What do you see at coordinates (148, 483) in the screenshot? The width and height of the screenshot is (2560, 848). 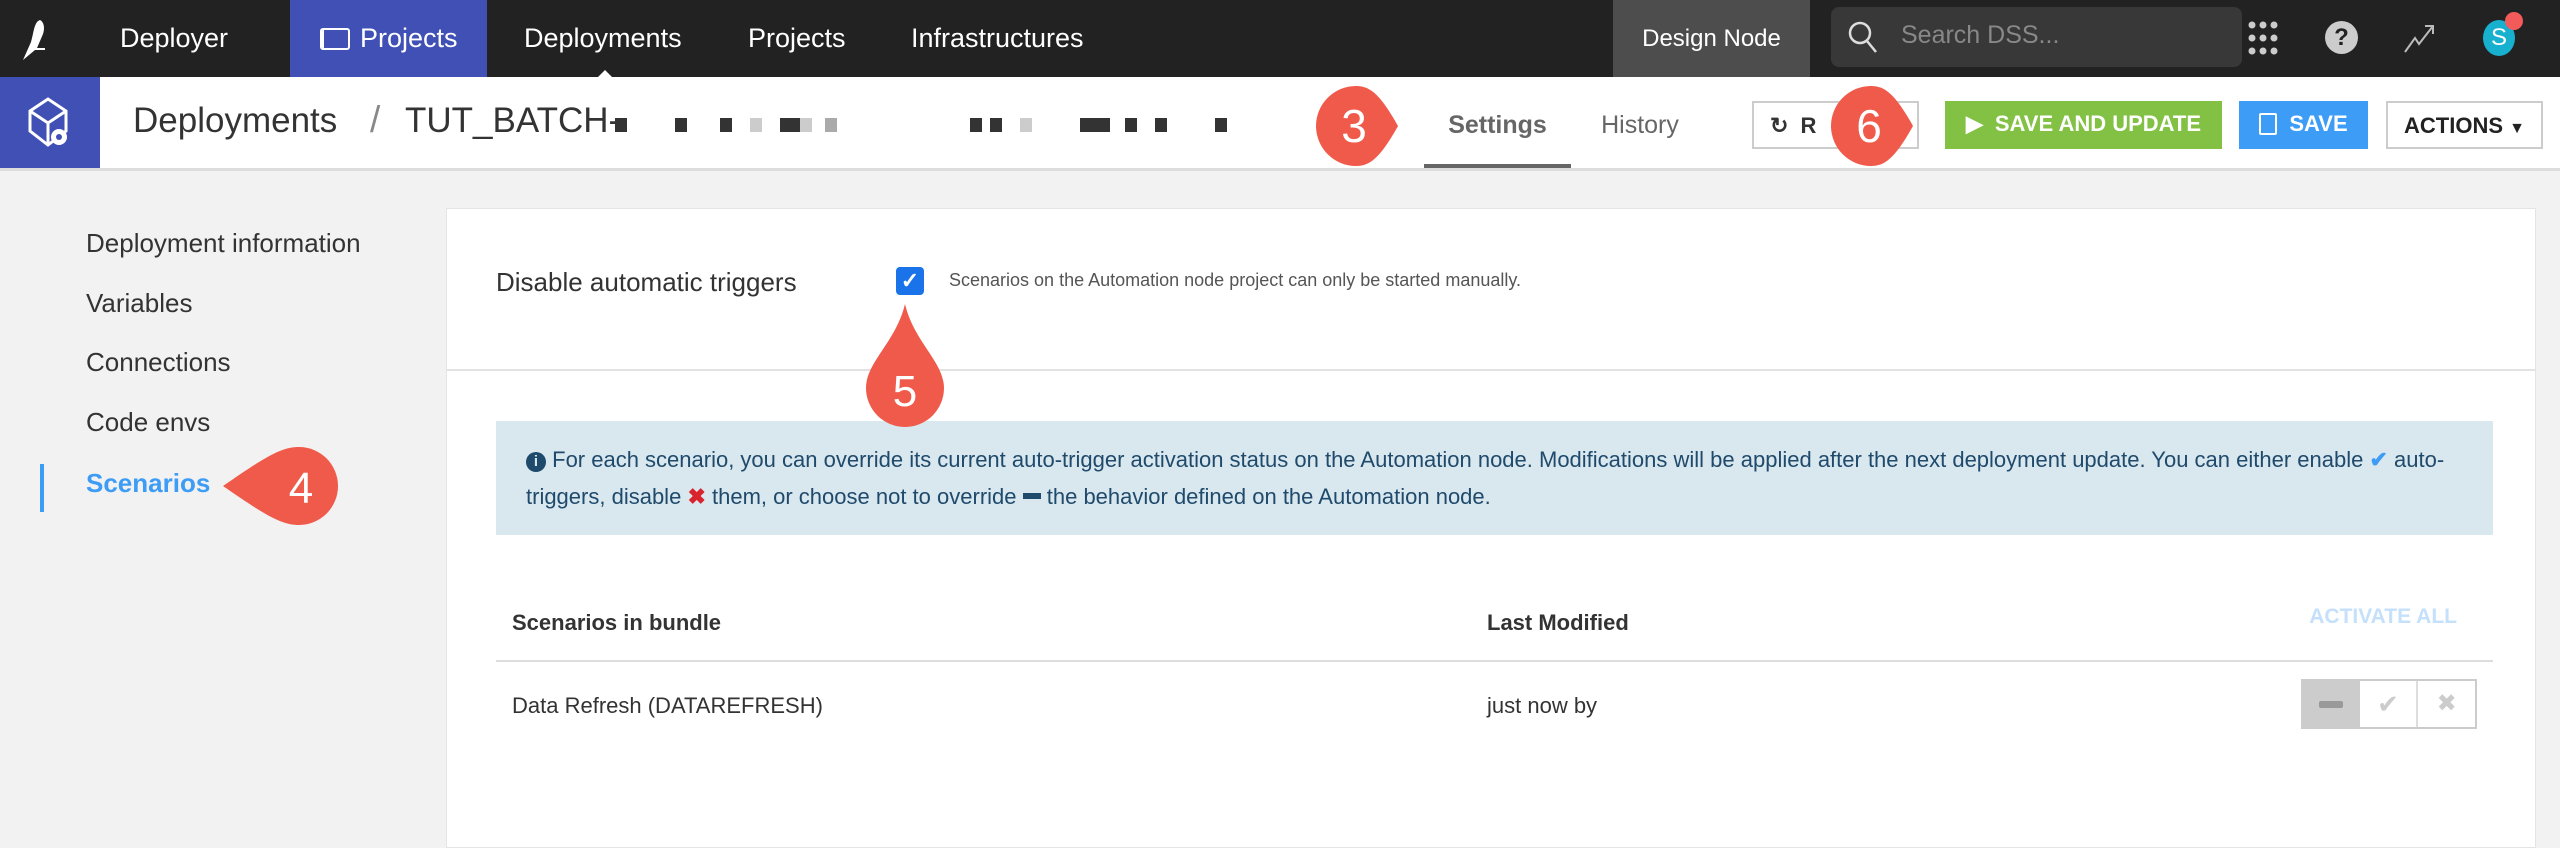 I see `sidebar-item-scenarios: Scenarios` at bounding box center [148, 483].